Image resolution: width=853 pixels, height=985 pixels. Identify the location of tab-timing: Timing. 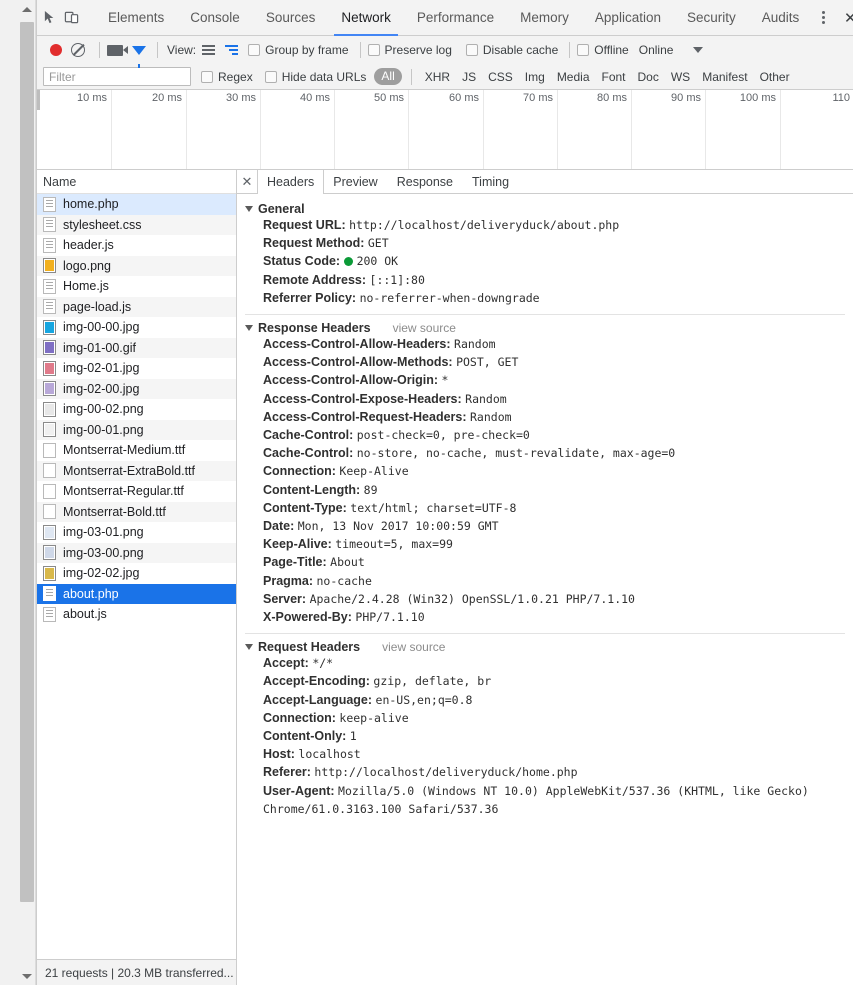
(491, 181).